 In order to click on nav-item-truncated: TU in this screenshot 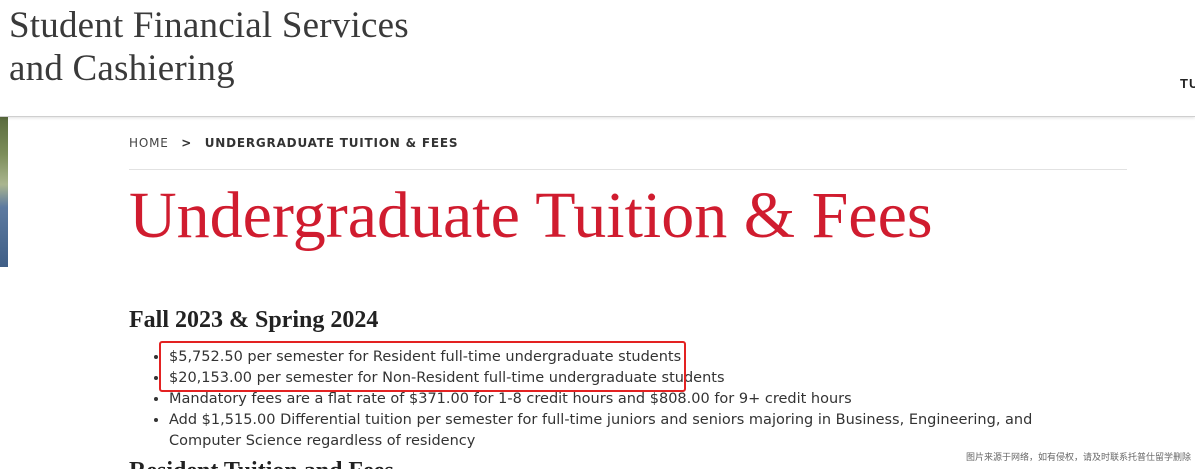, I will do `click(1187, 83)`.